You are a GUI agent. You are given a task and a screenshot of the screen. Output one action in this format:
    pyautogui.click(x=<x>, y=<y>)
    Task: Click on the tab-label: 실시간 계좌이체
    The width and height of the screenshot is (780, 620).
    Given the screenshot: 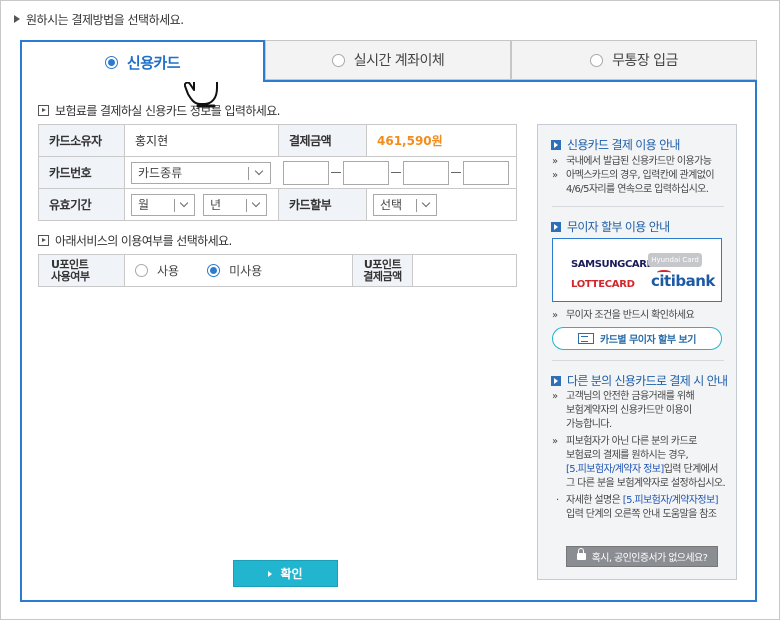 What is the action you would take?
    pyautogui.click(x=399, y=61)
    